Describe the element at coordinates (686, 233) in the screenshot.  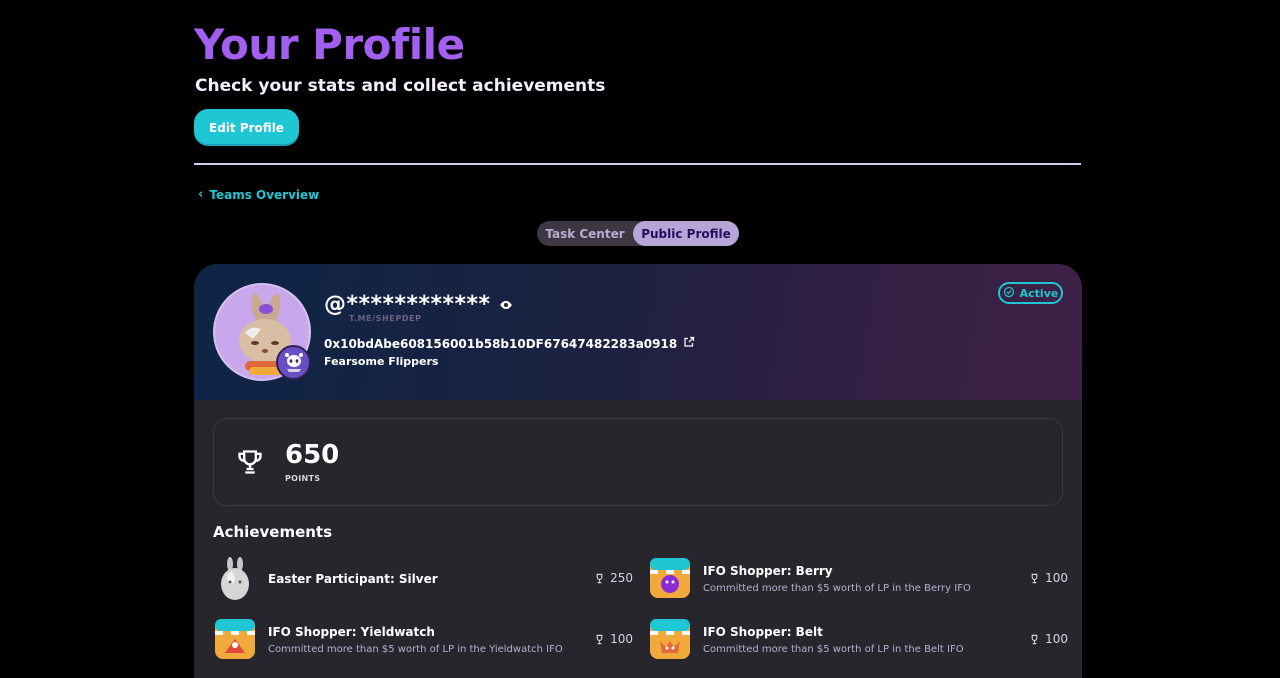
I see `tab-public-profile: Public Profile` at that location.